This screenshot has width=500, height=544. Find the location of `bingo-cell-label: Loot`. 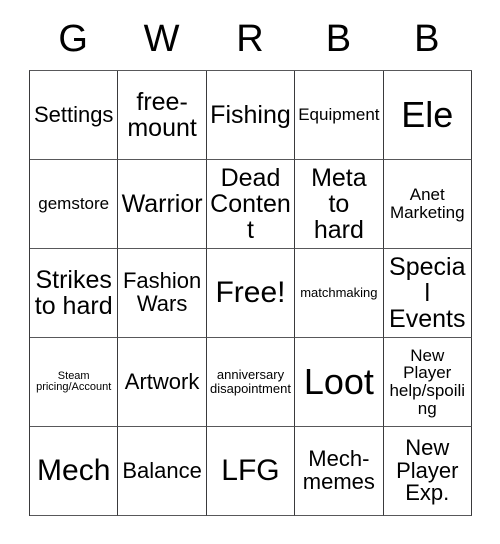

bingo-cell-label: Loot is located at coordinates (338, 382).